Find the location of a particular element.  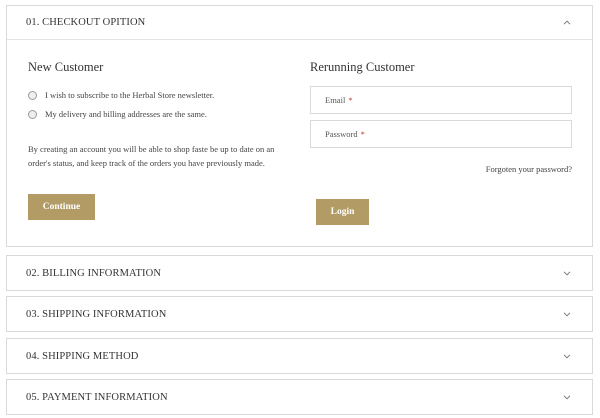

checkout-option-title: 01. CHECKOUT OPITION is located at coordinates (86, 22).